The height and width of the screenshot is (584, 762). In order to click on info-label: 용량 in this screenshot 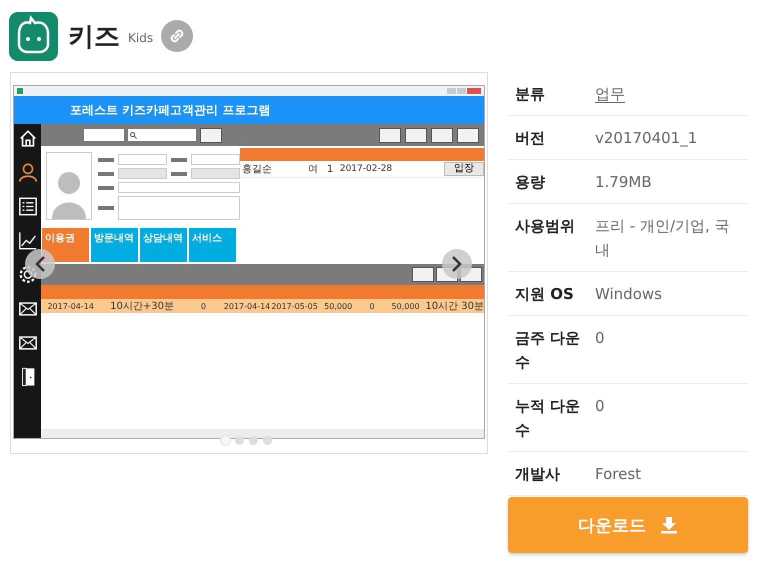, I will do `click(530, 182)`.